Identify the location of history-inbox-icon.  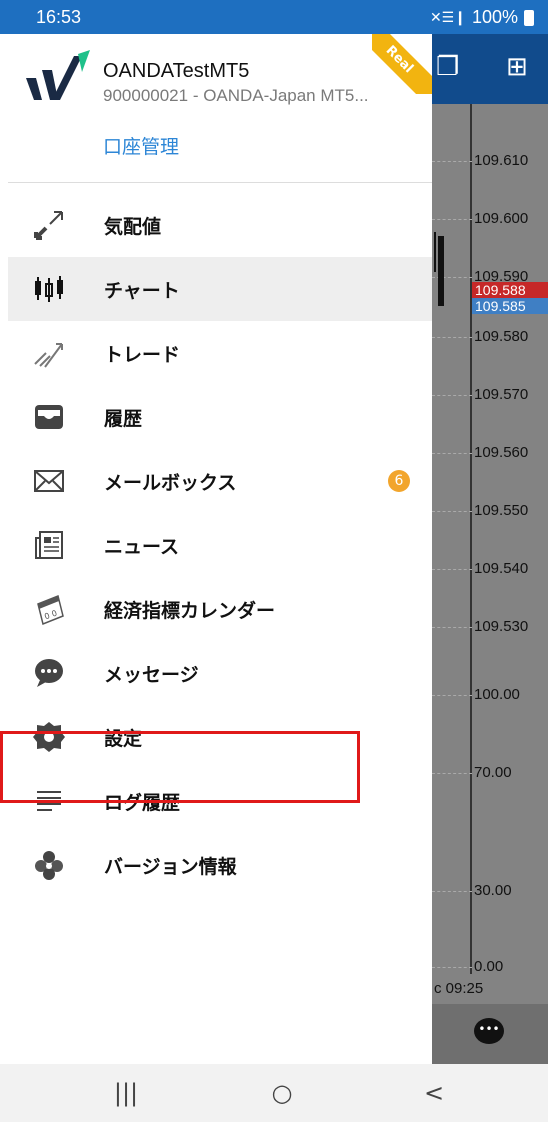
(49, 417).